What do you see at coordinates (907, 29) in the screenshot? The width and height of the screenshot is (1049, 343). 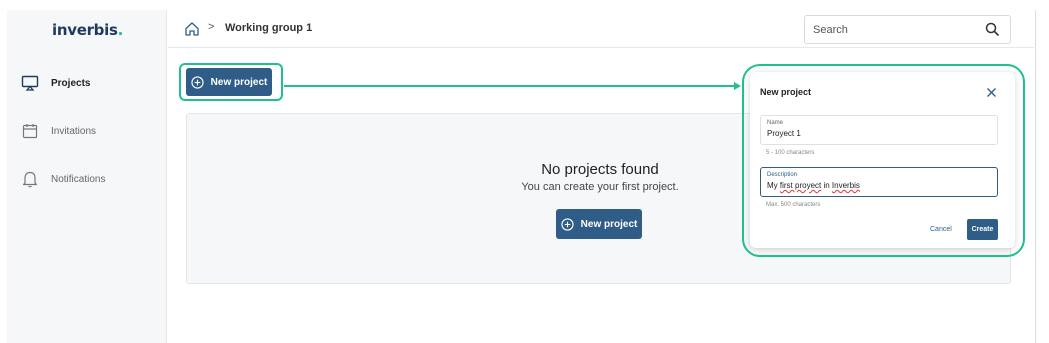 I see `search-input: Search` at bounding box center [907, 29].